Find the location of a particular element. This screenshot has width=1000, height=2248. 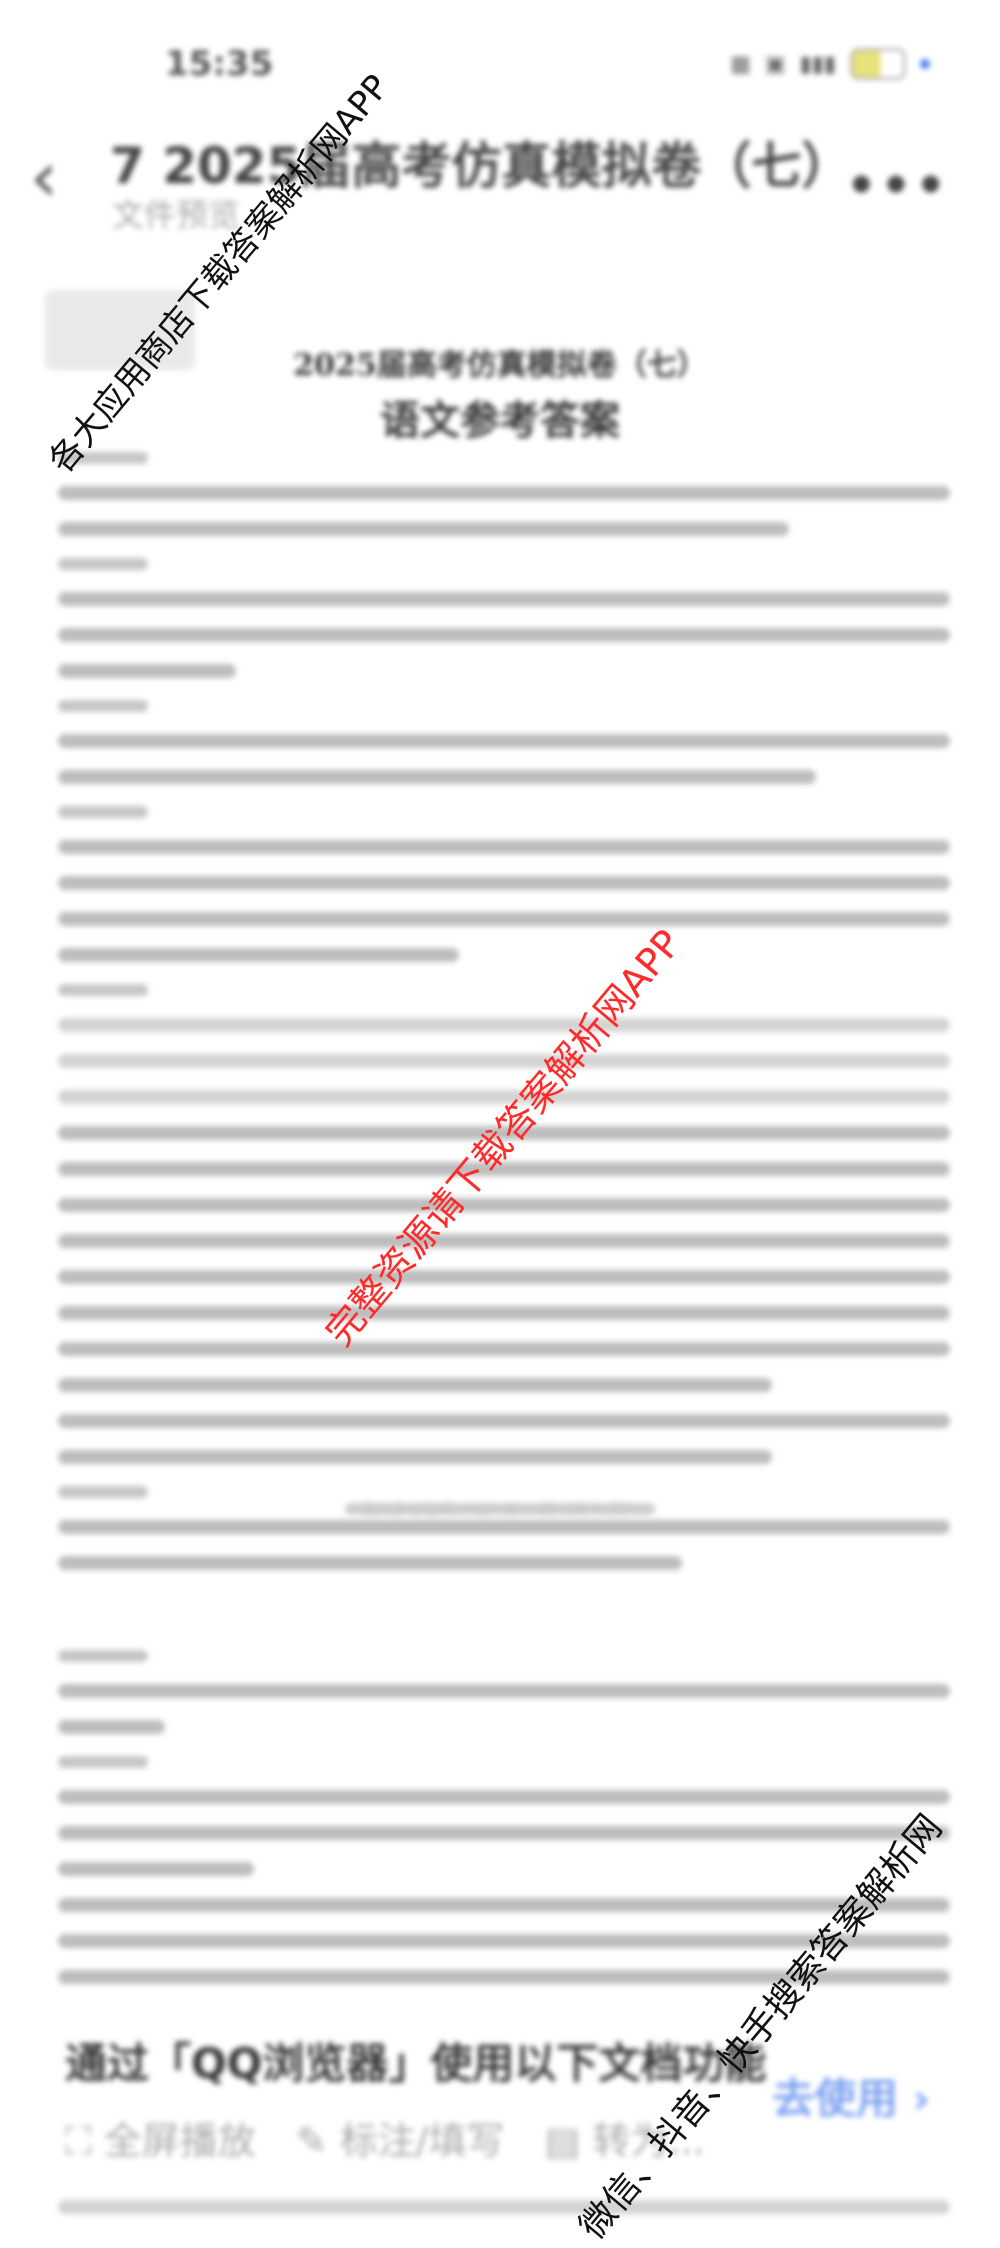

document-subtitle: 语文参考答案 is located at coordinates (500, 420).